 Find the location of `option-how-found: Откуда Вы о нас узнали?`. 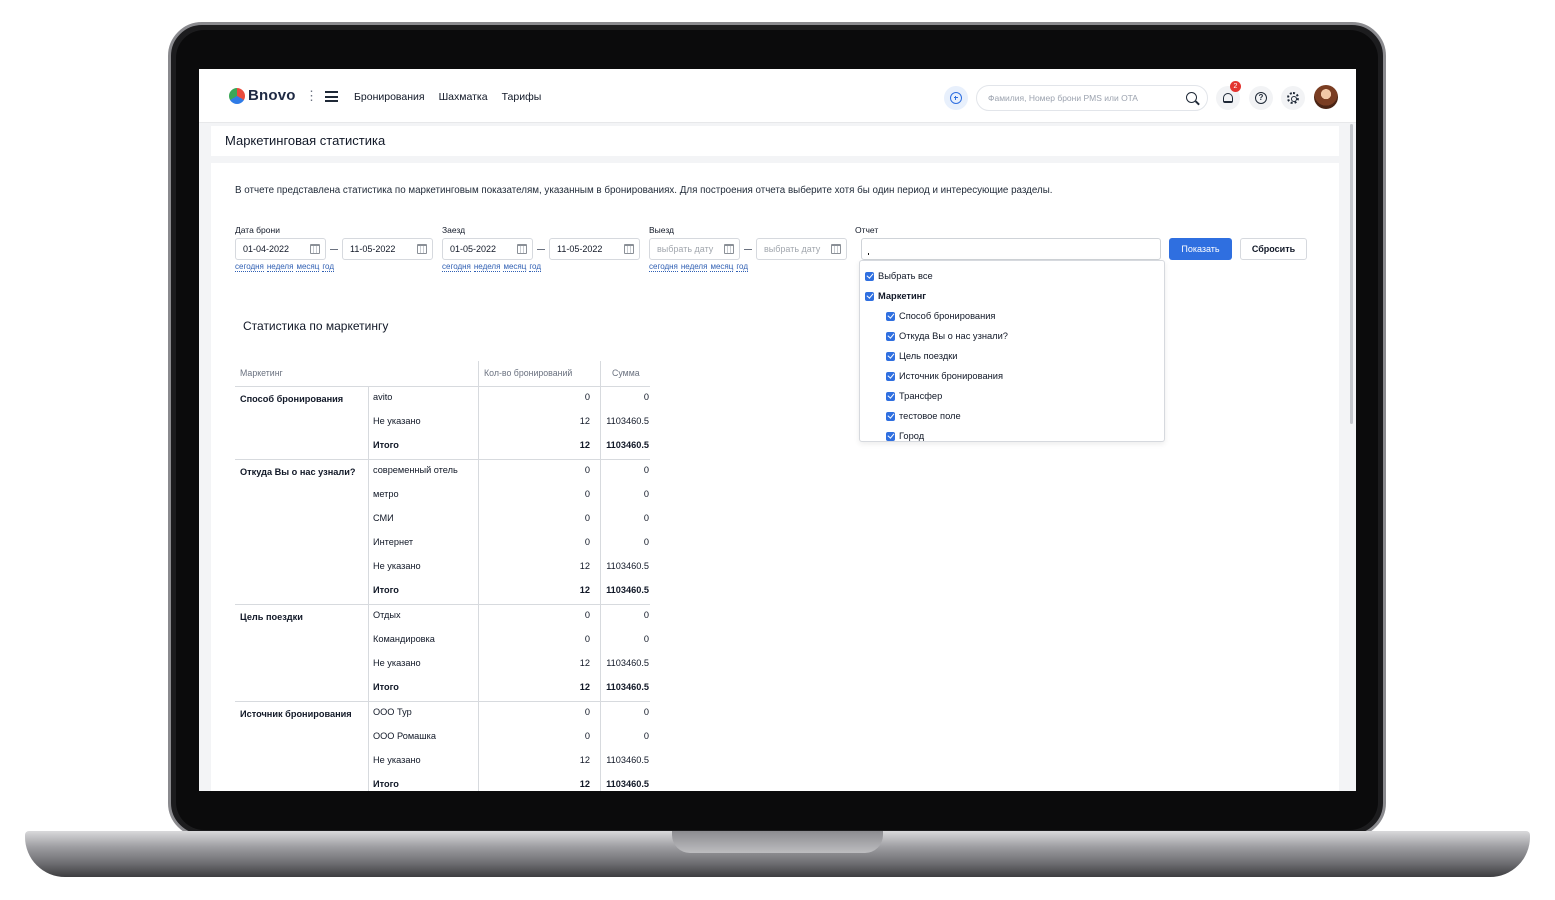

option-how-found: Откуда Вы о нас узнали? is located at coordinates (947, 336).